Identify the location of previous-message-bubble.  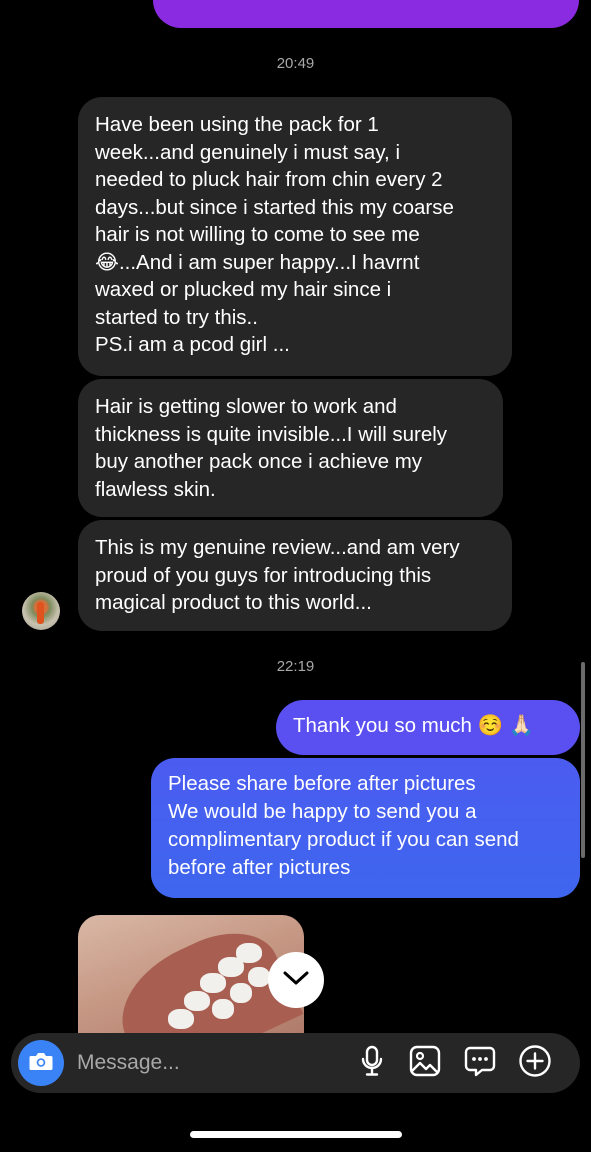
(366, 14).